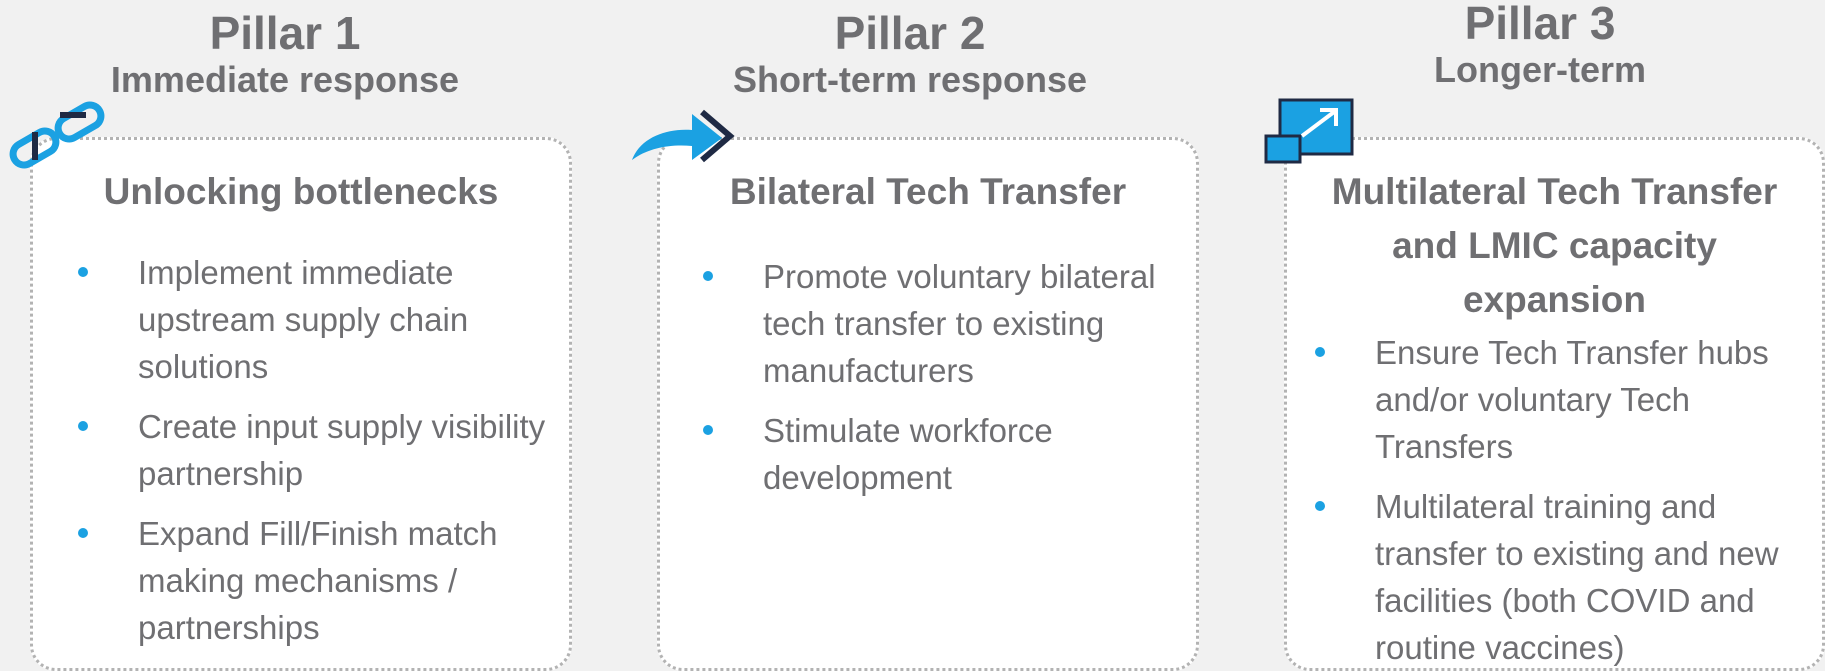 The image size is (1825, 671). I want to click on chain-link-icon, so click(57, 135).